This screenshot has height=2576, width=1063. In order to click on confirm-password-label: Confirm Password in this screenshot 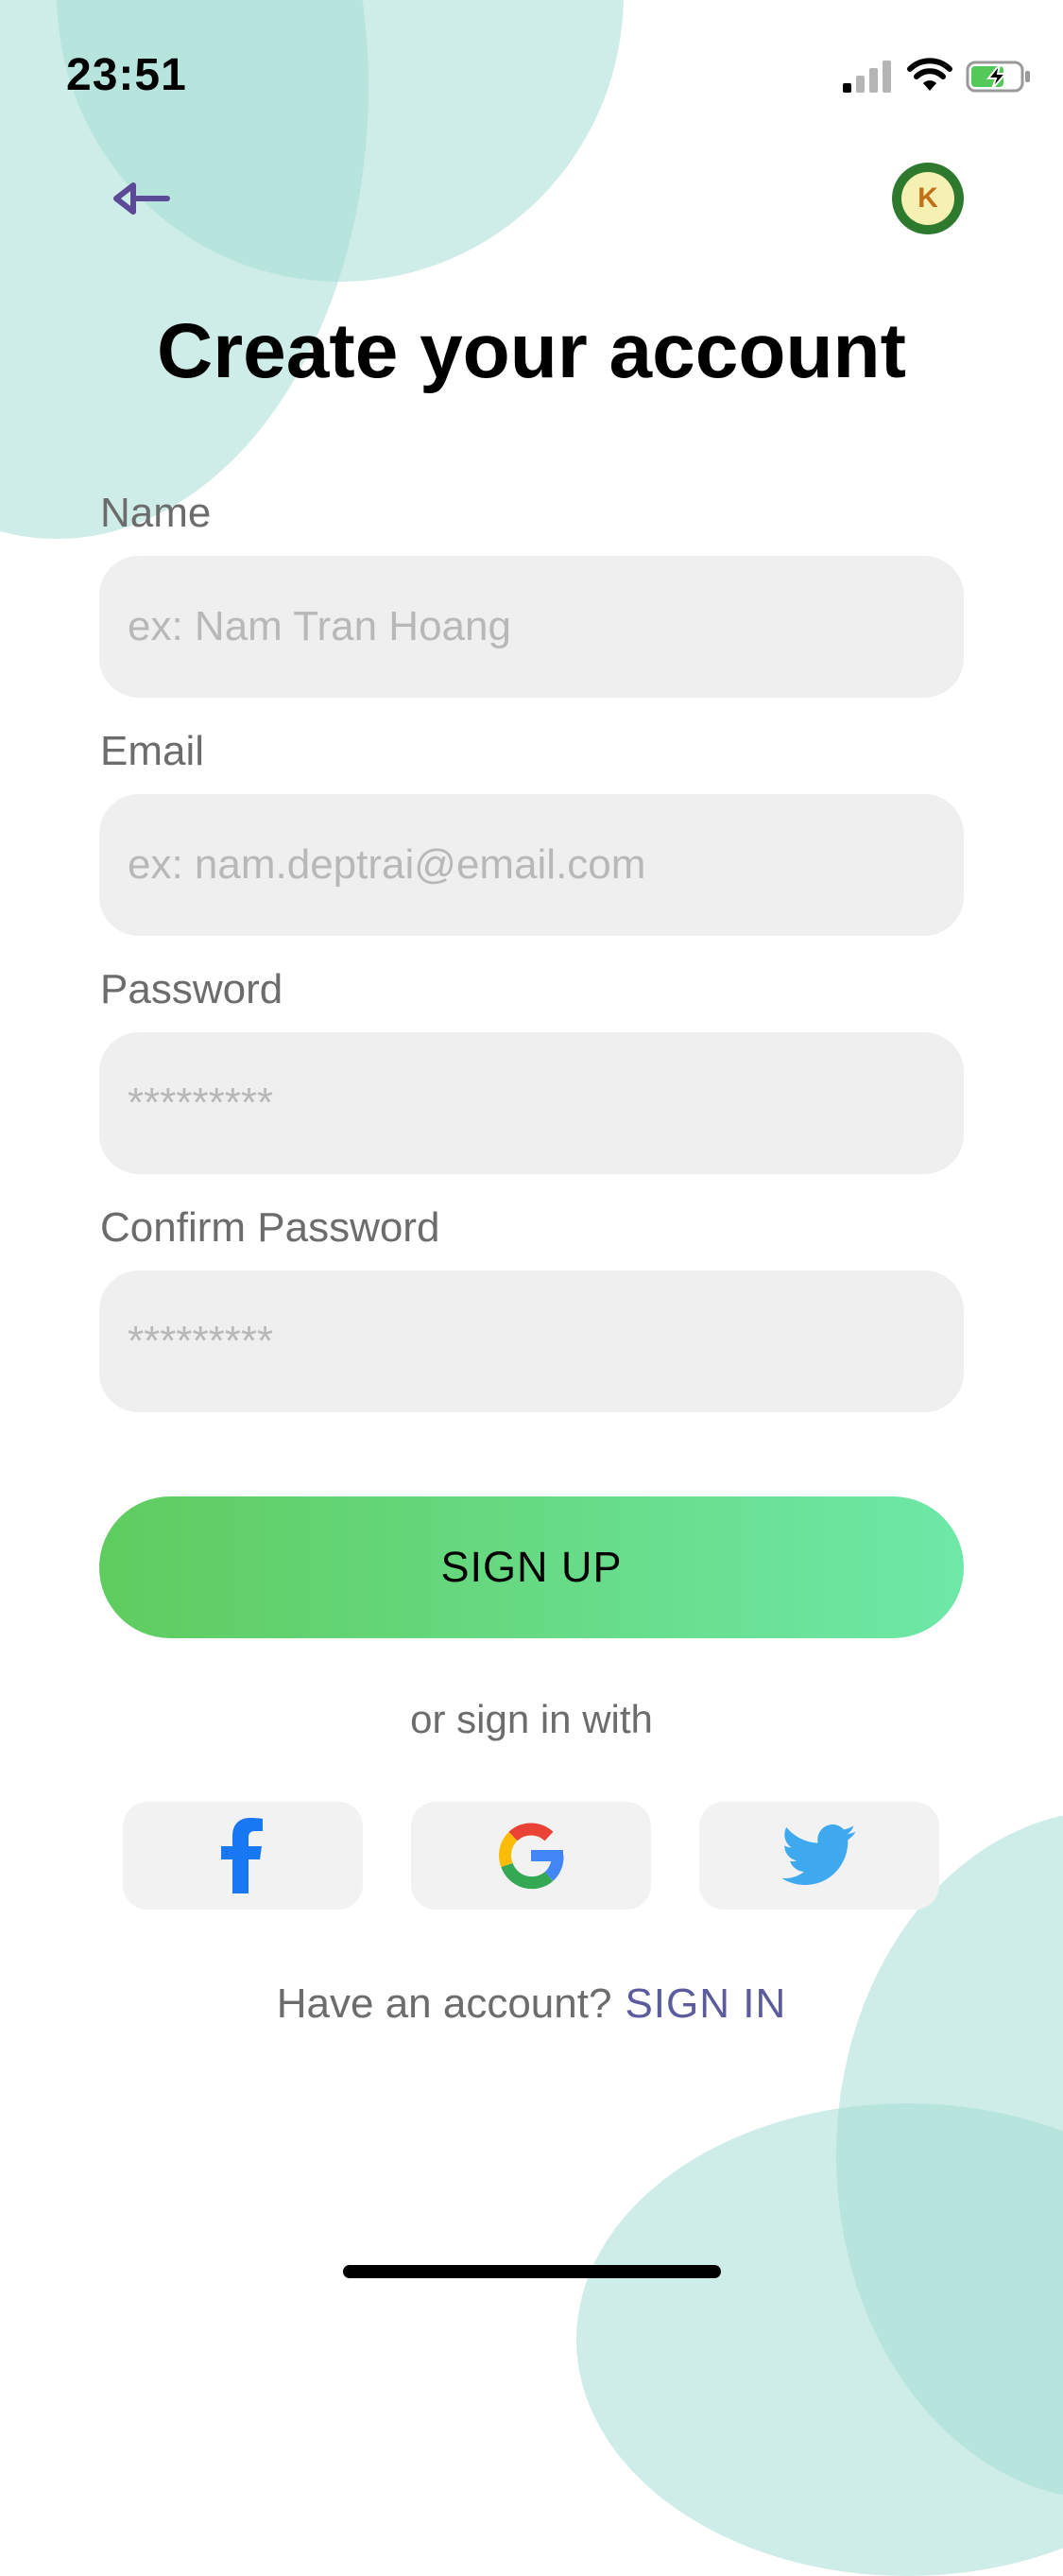, I will do `click(270, 1227)`.